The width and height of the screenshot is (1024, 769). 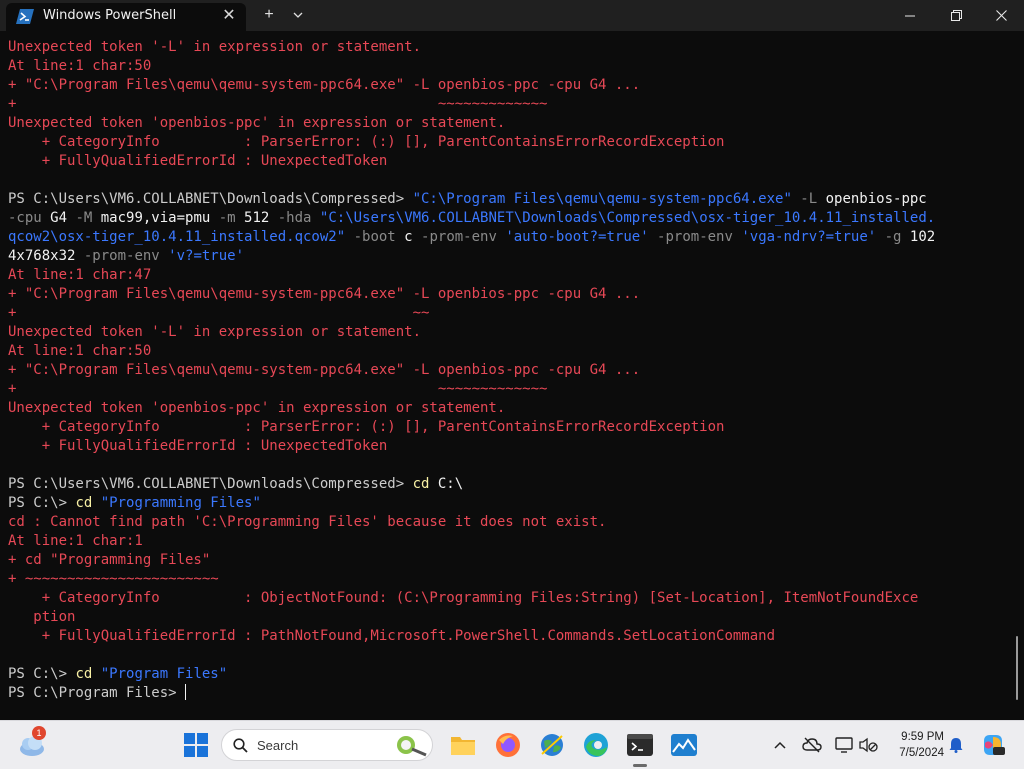 I want to click on photos-button, so click(x=684, y=745).